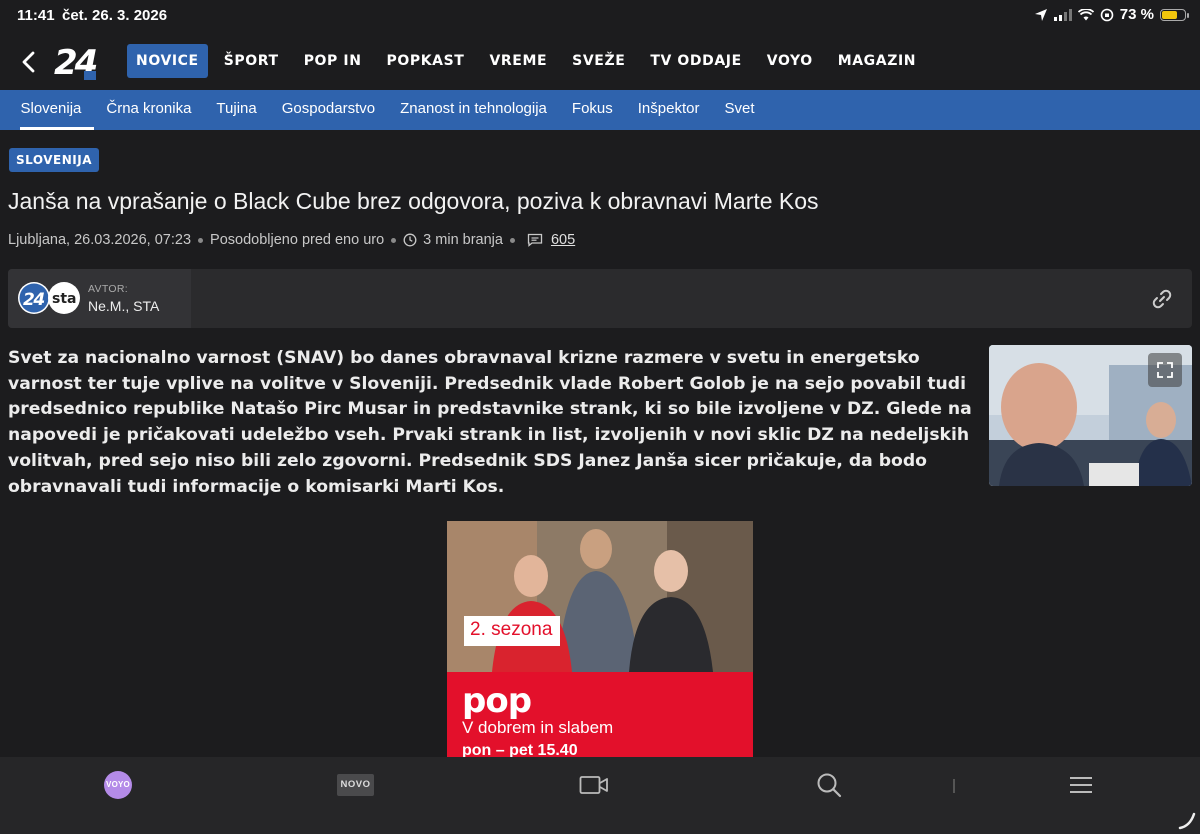 The image size is (1200, 834). Describe the element at coordinates (108, 289) in the screenshot. I see `author-label: AVTOR:` at that location.